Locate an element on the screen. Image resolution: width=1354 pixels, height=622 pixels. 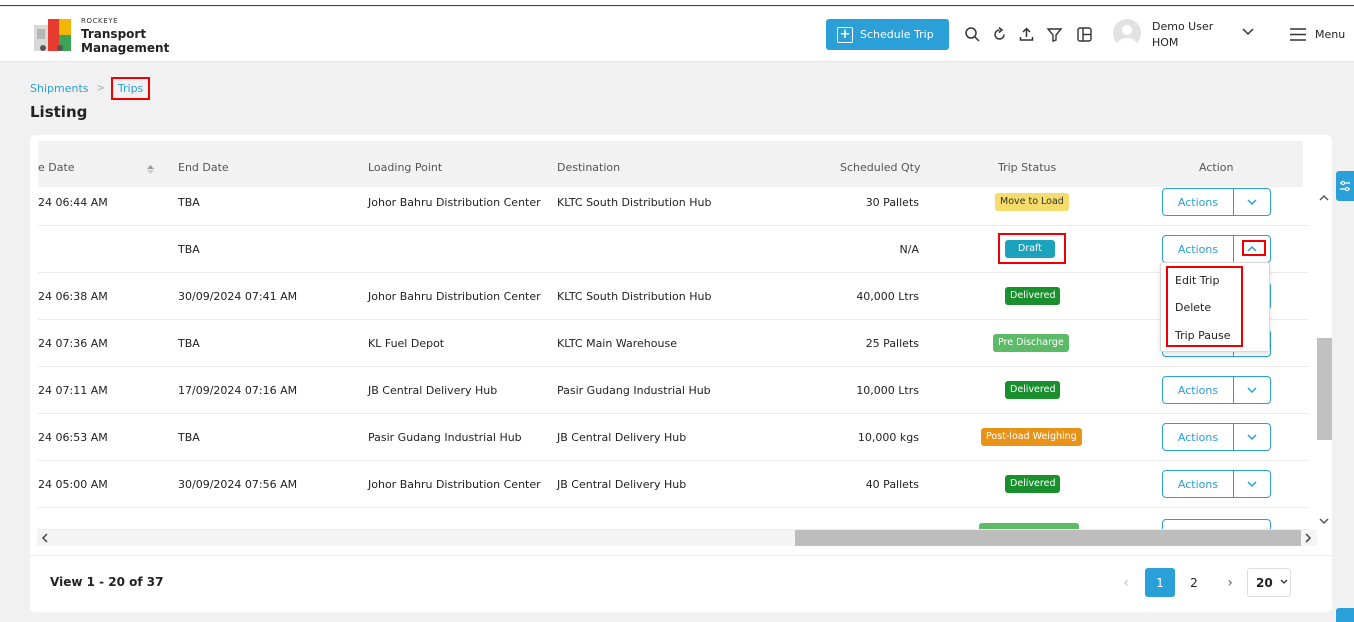
cell-end-date: 30/09/2024 07:56 AM is located at coordinates (238, 484).